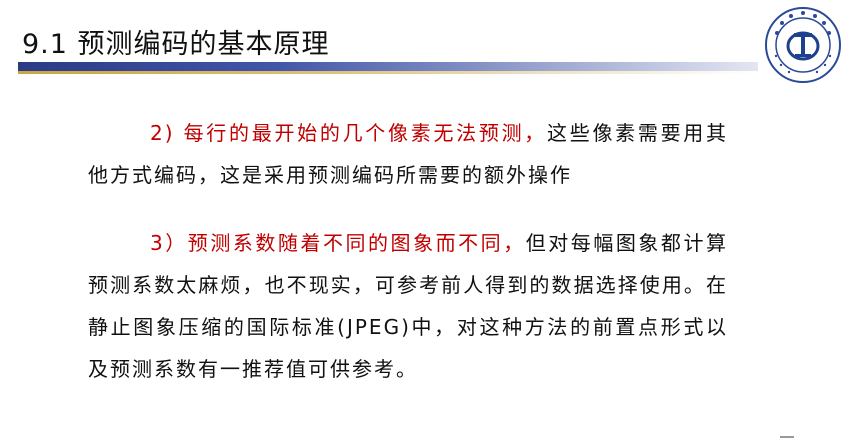 This screenshot has height=444, width=848. Describe the element at coordinates (176, 44) in the screenshot. I see `page-title: 9.1 预测编码的基本原理` at that location.